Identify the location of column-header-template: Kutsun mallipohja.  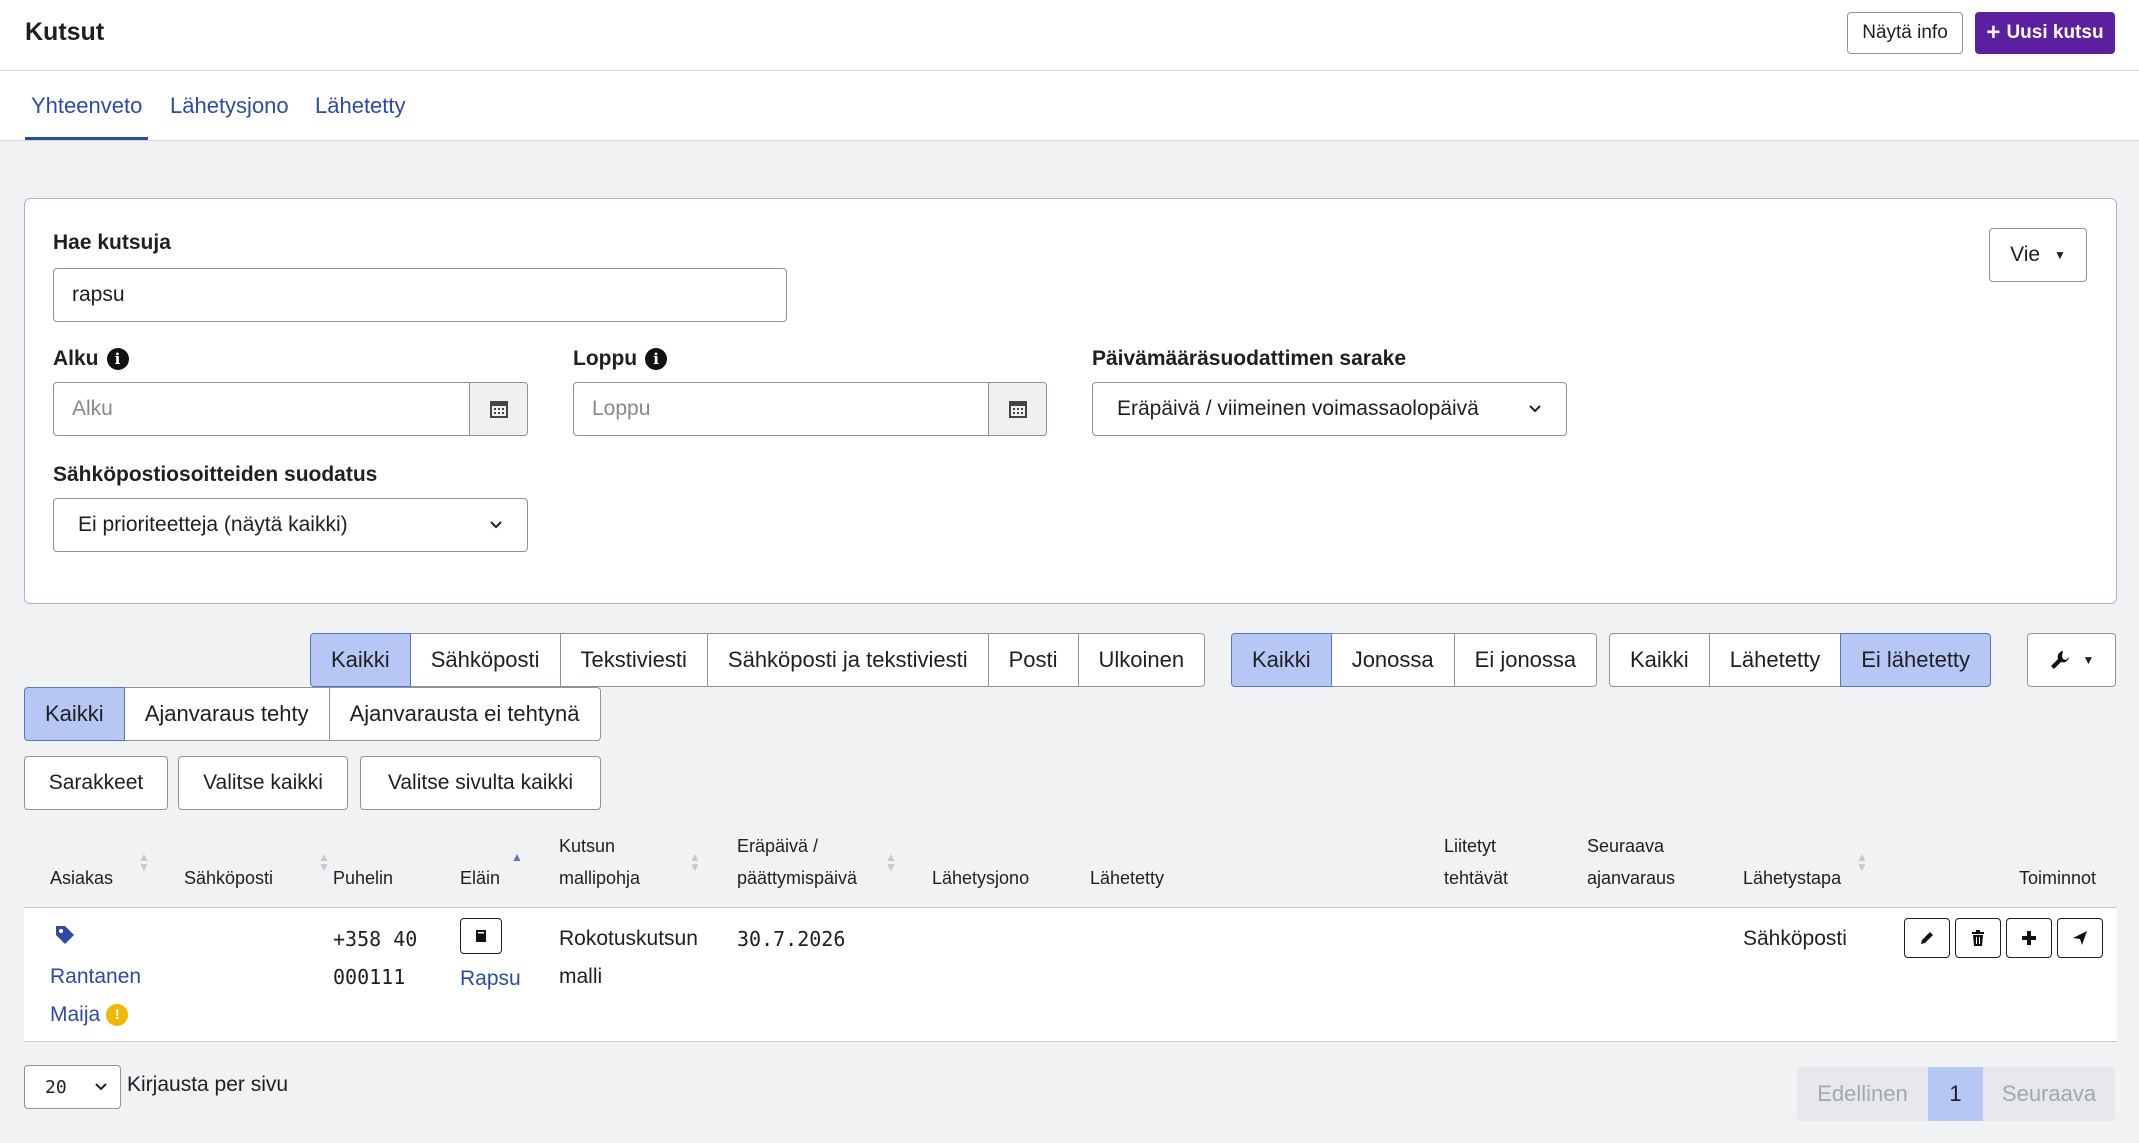
(599, 862).